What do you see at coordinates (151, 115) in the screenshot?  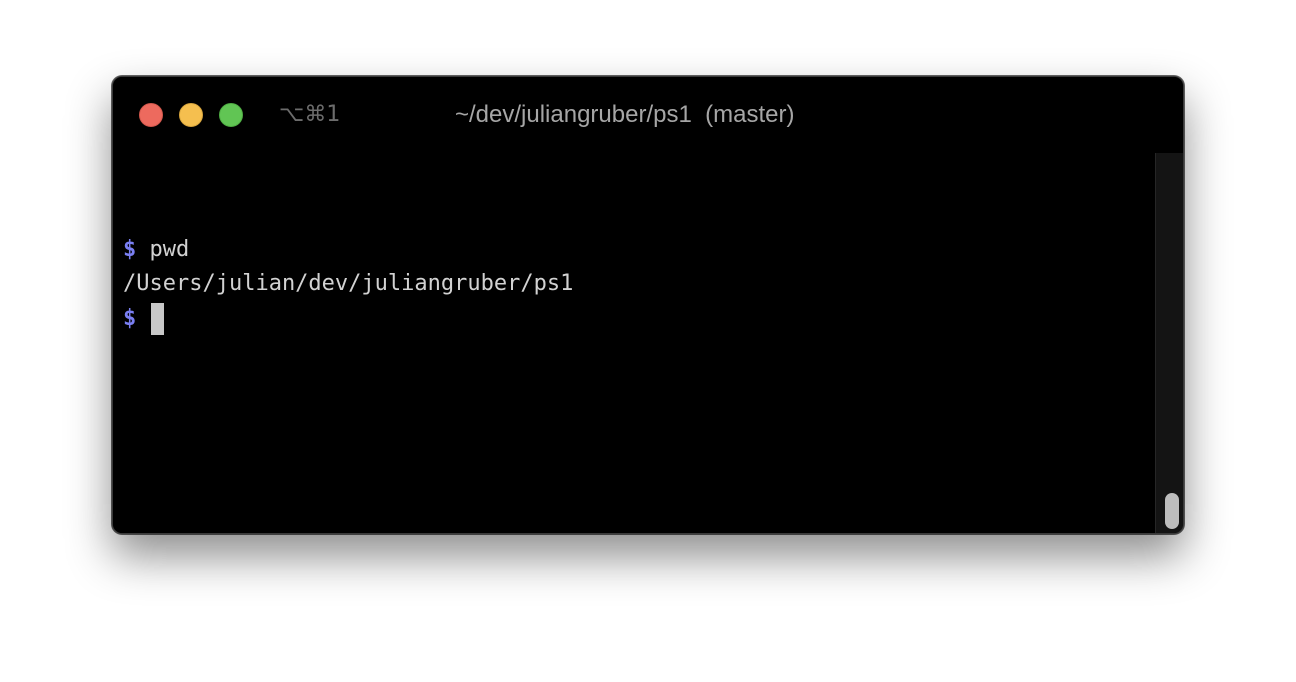 I see `close-button` at bounding box center [151, 115].